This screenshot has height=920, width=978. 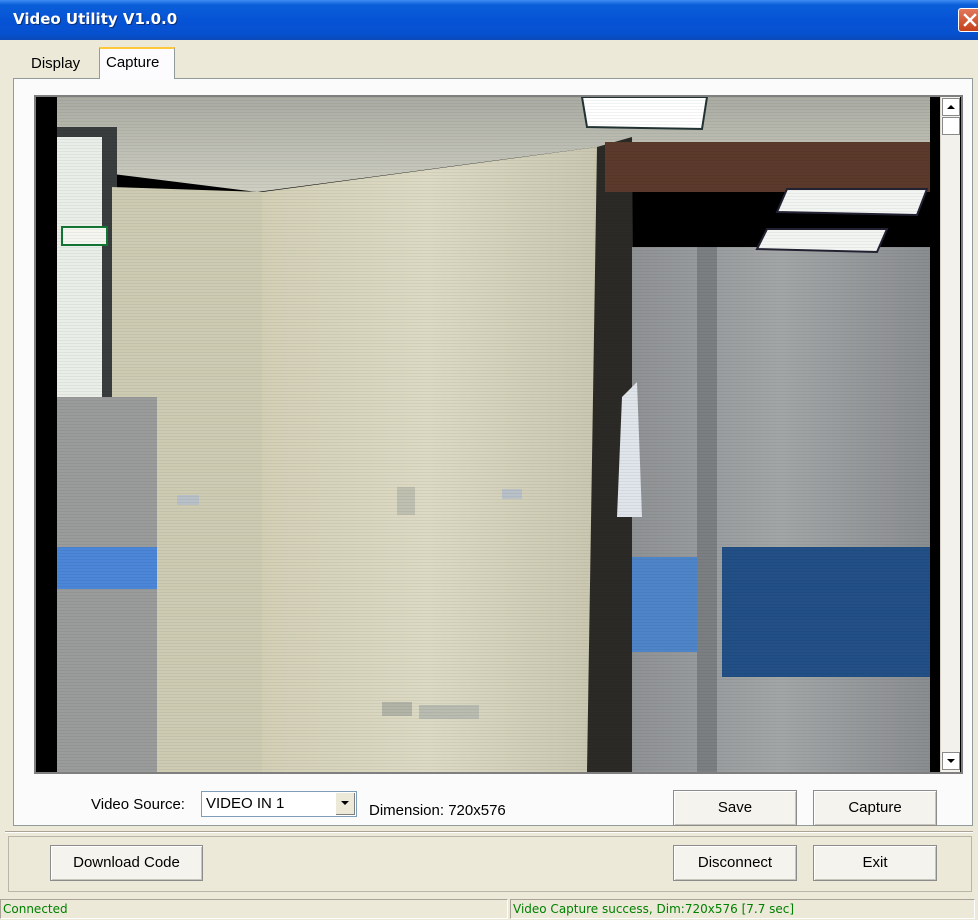 I want to click on arrow-down-icon, so click(x=951, y=761).